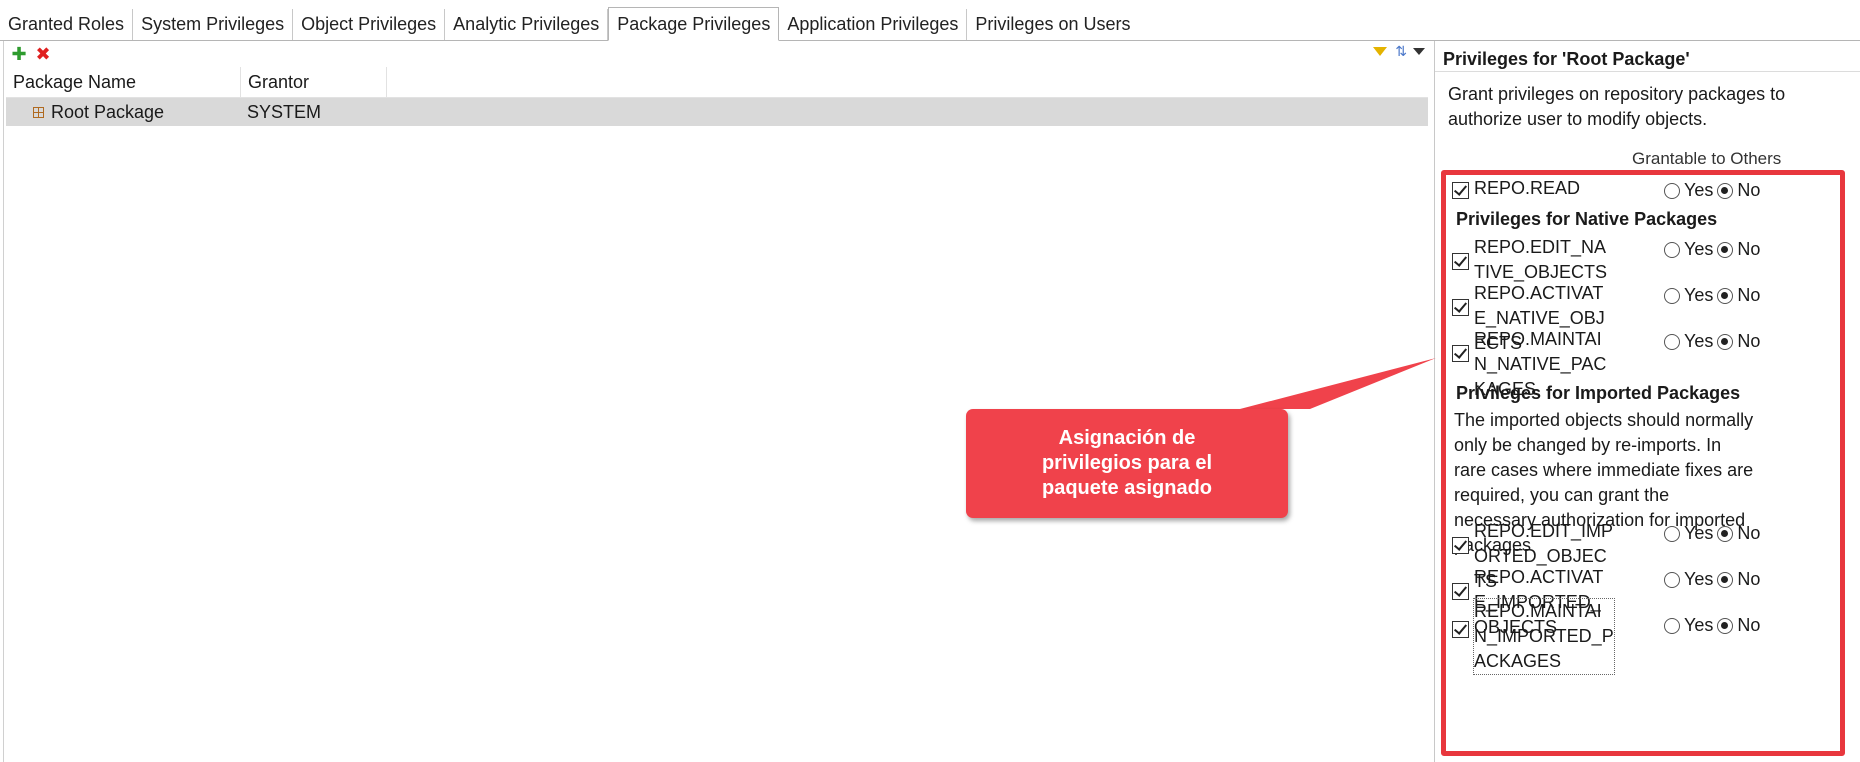 Image resolution: width=1860 pixels, height=762 pixels. What do you see at coordinates (1338, 383) in the screenshot?
I see `callout-arrow` at bounding box center [1338, 383].